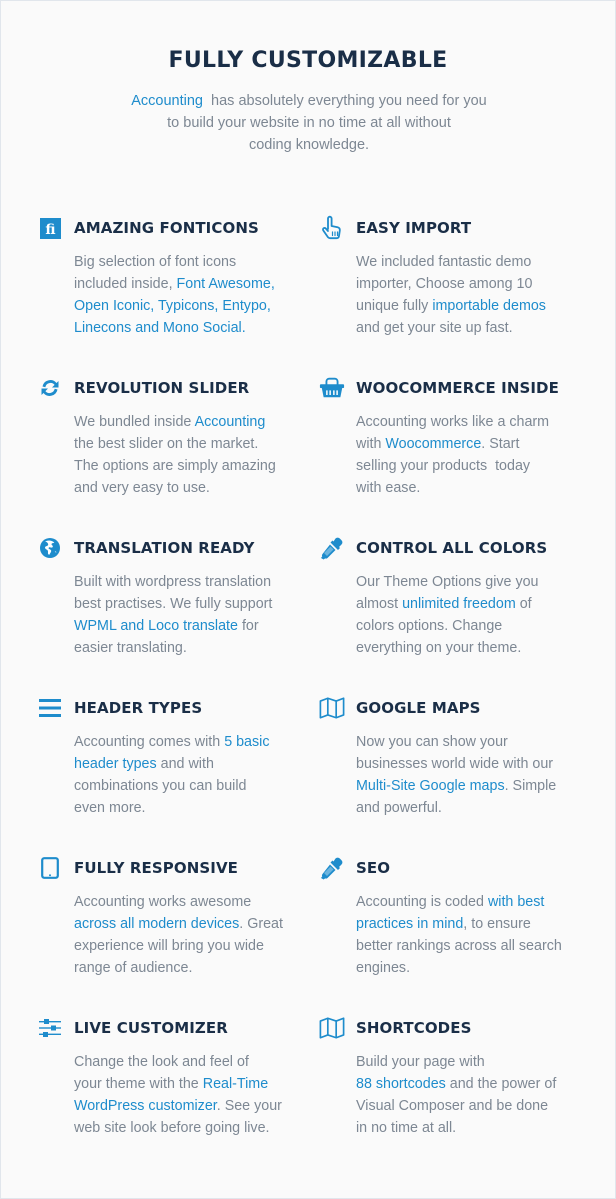 The width and height of the screenshot is (616, 1199). I want to click on description-line: We included fantastic demo, so click(443, 262).